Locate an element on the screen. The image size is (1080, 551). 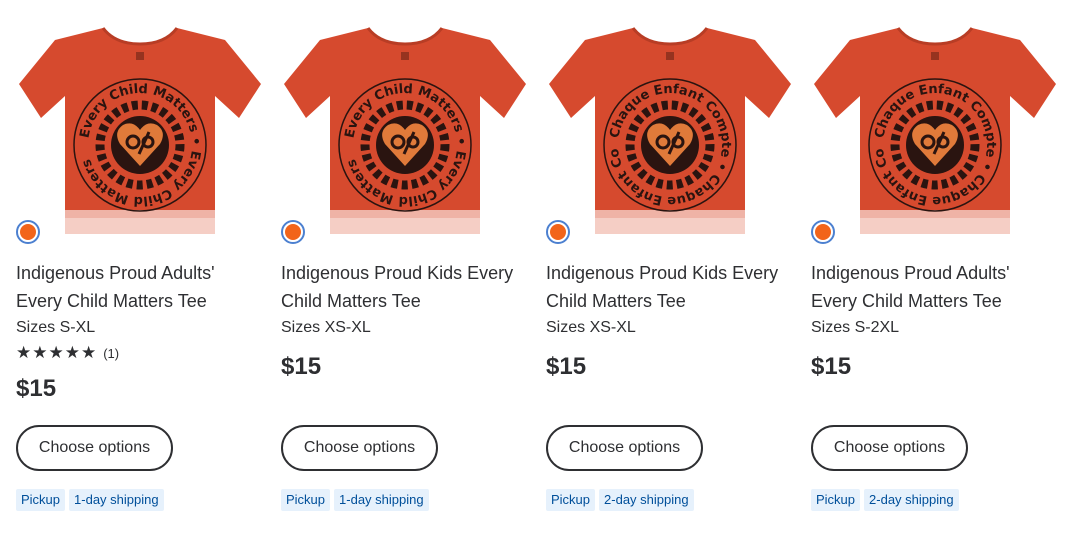
product-sizes: Sizes S-2XL is located at coordinates (855, 327).